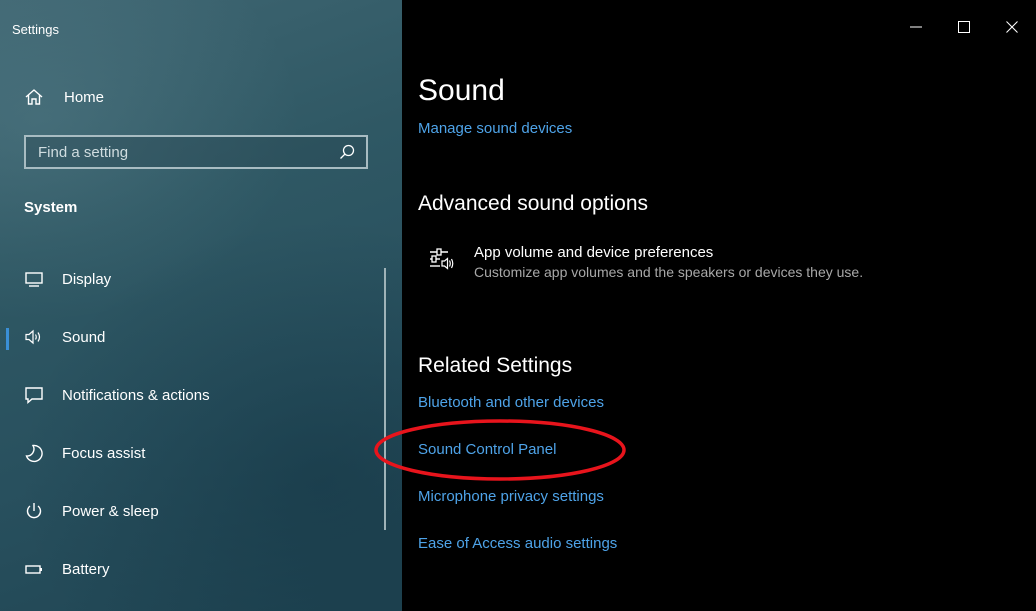 The width and height of the screenshot is (1036, 611). I want to click on moon-icon, so click(34, 453).